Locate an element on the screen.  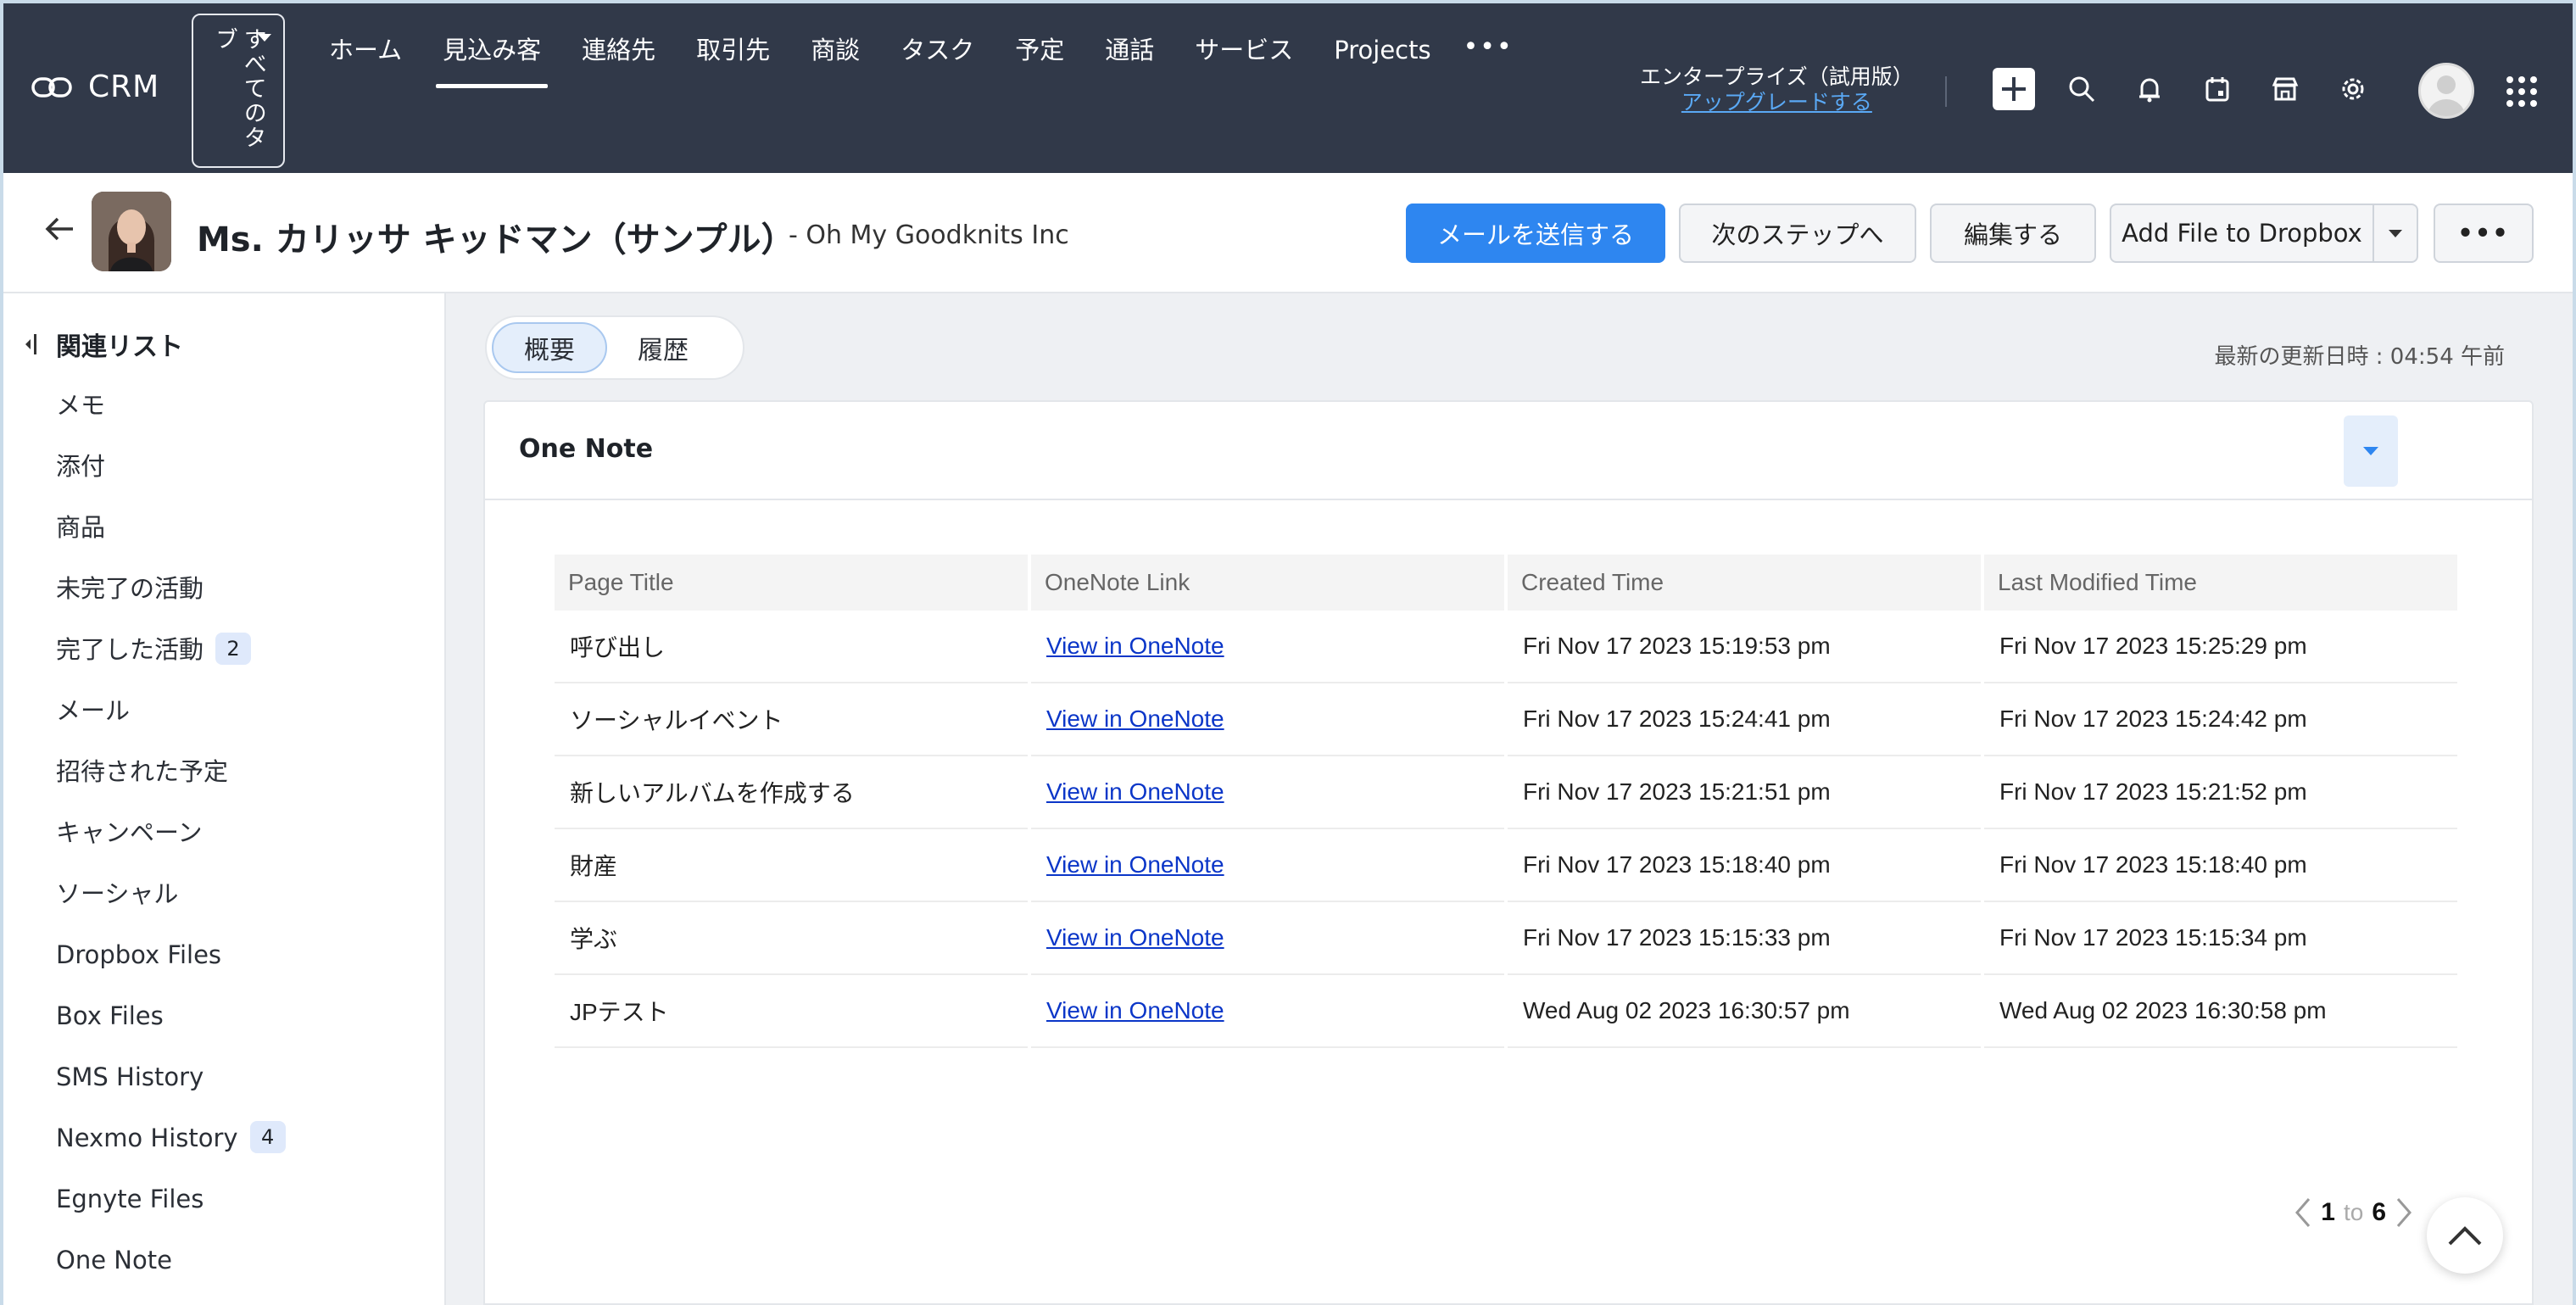
sidebar-item: 招待された予定 is located at coordinates (171, 785).